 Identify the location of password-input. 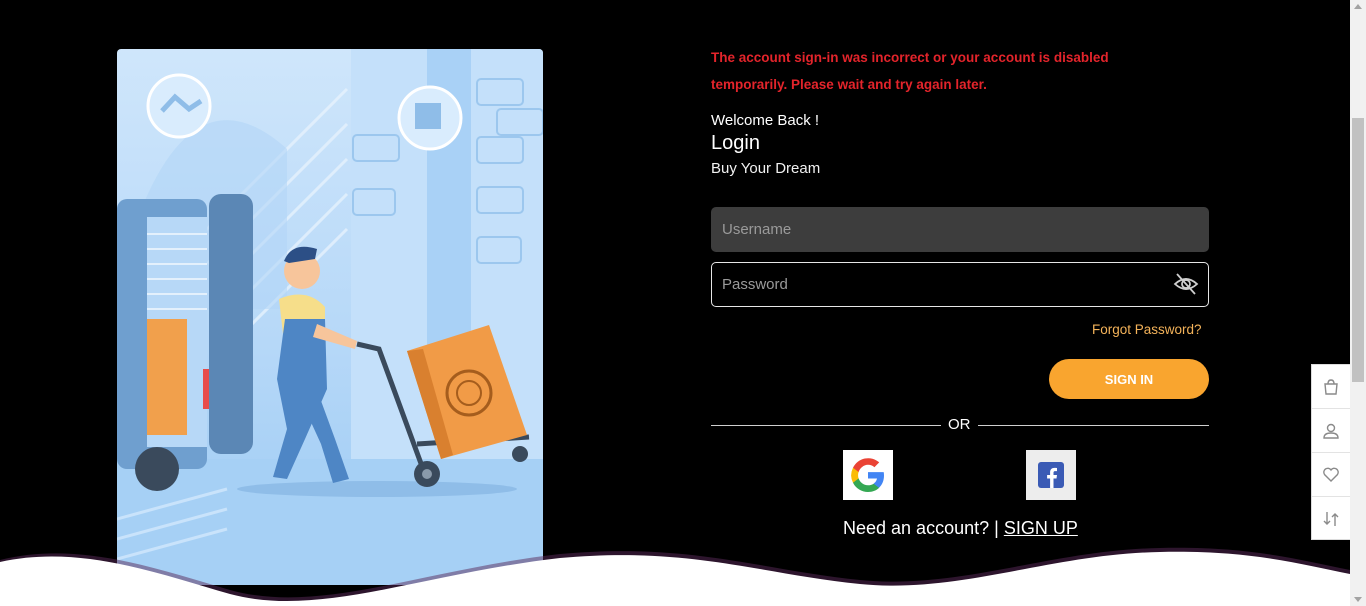
(960, 284).